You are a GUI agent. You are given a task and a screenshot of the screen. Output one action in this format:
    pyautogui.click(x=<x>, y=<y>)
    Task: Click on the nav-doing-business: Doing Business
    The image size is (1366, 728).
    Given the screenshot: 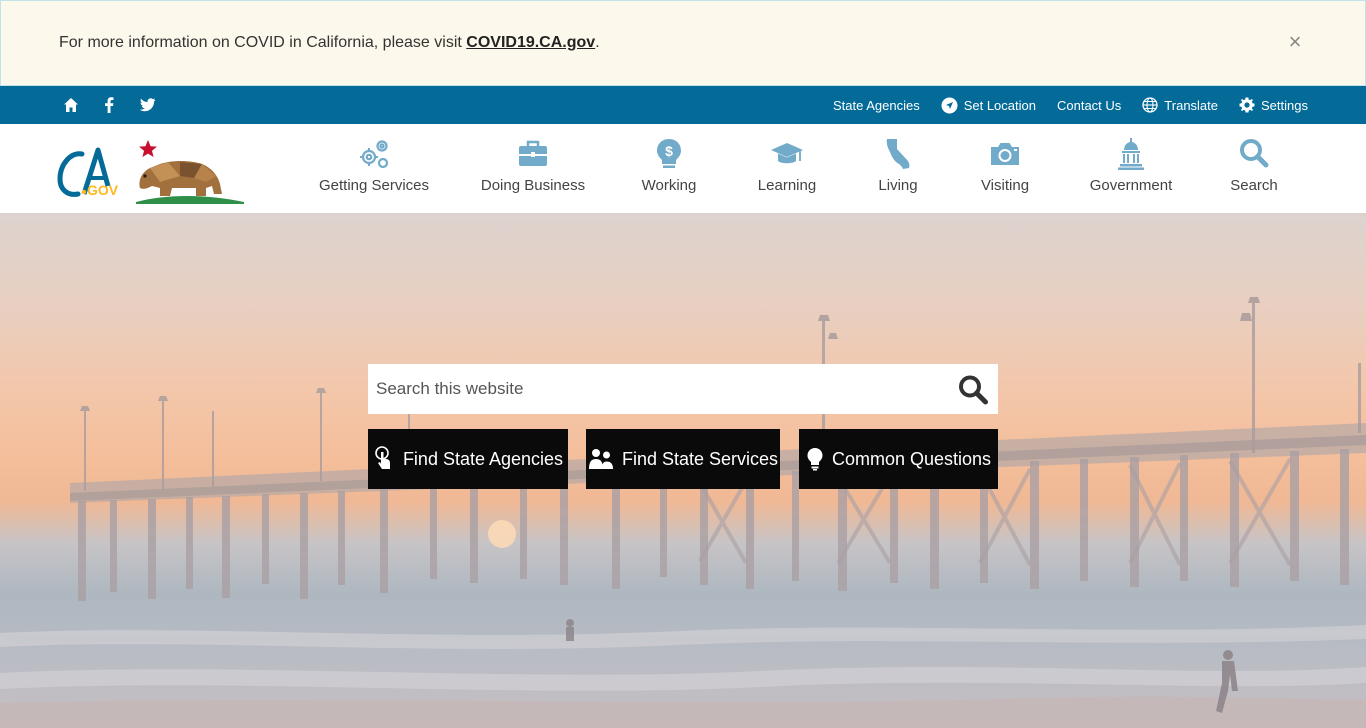 What is the action you would take?
    pyautogui.click(x=533, y=168)
    